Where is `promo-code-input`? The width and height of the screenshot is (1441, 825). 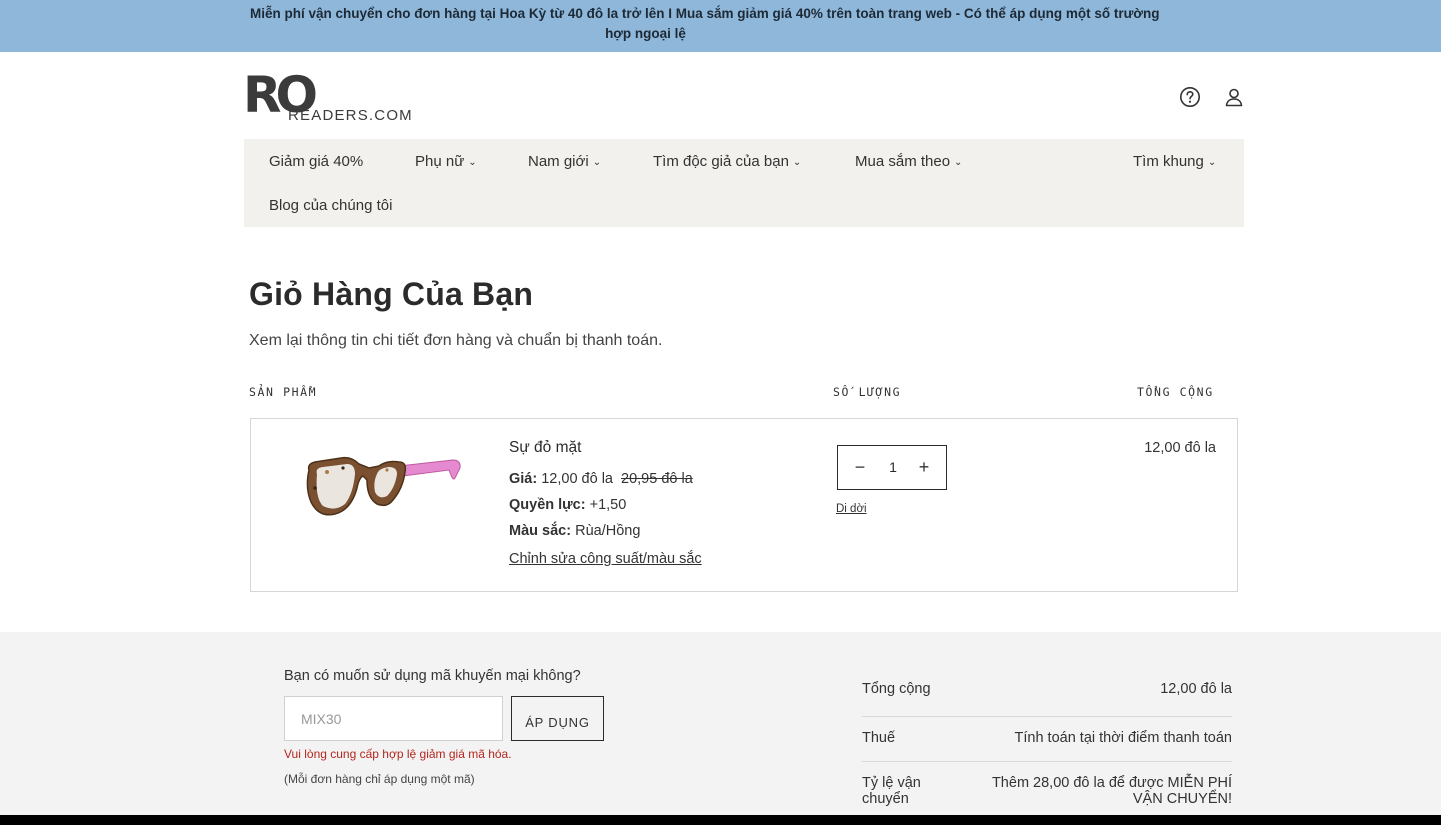 promo-code-input is located at coordinates (393, 718).